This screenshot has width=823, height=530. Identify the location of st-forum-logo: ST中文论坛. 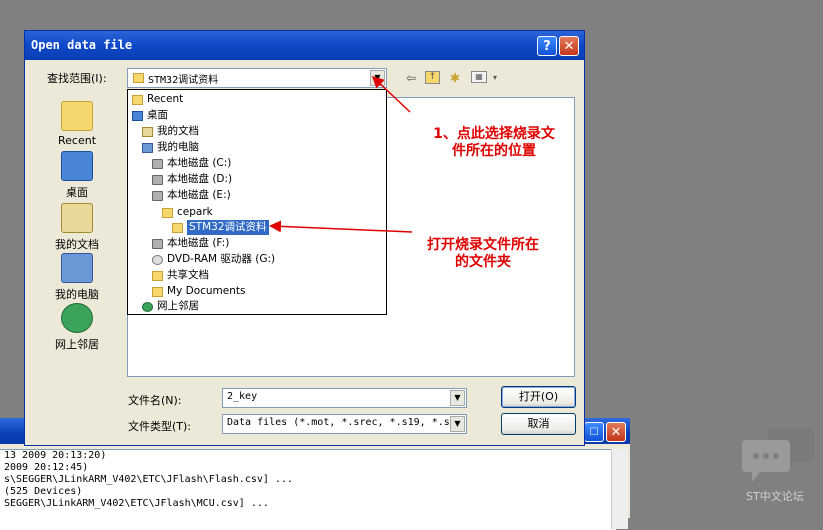
(779, 465).